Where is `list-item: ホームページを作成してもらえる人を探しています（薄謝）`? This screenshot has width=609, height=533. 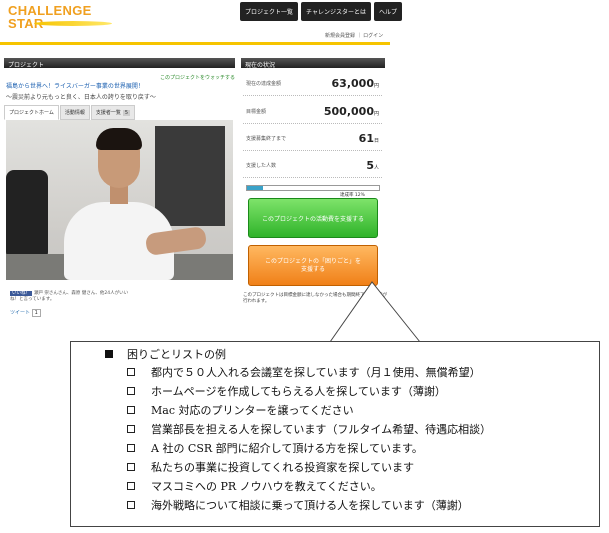
list-item: ホームページを作成してもらえる人を探しています（薄謝） is located at coordinates (352, 391).